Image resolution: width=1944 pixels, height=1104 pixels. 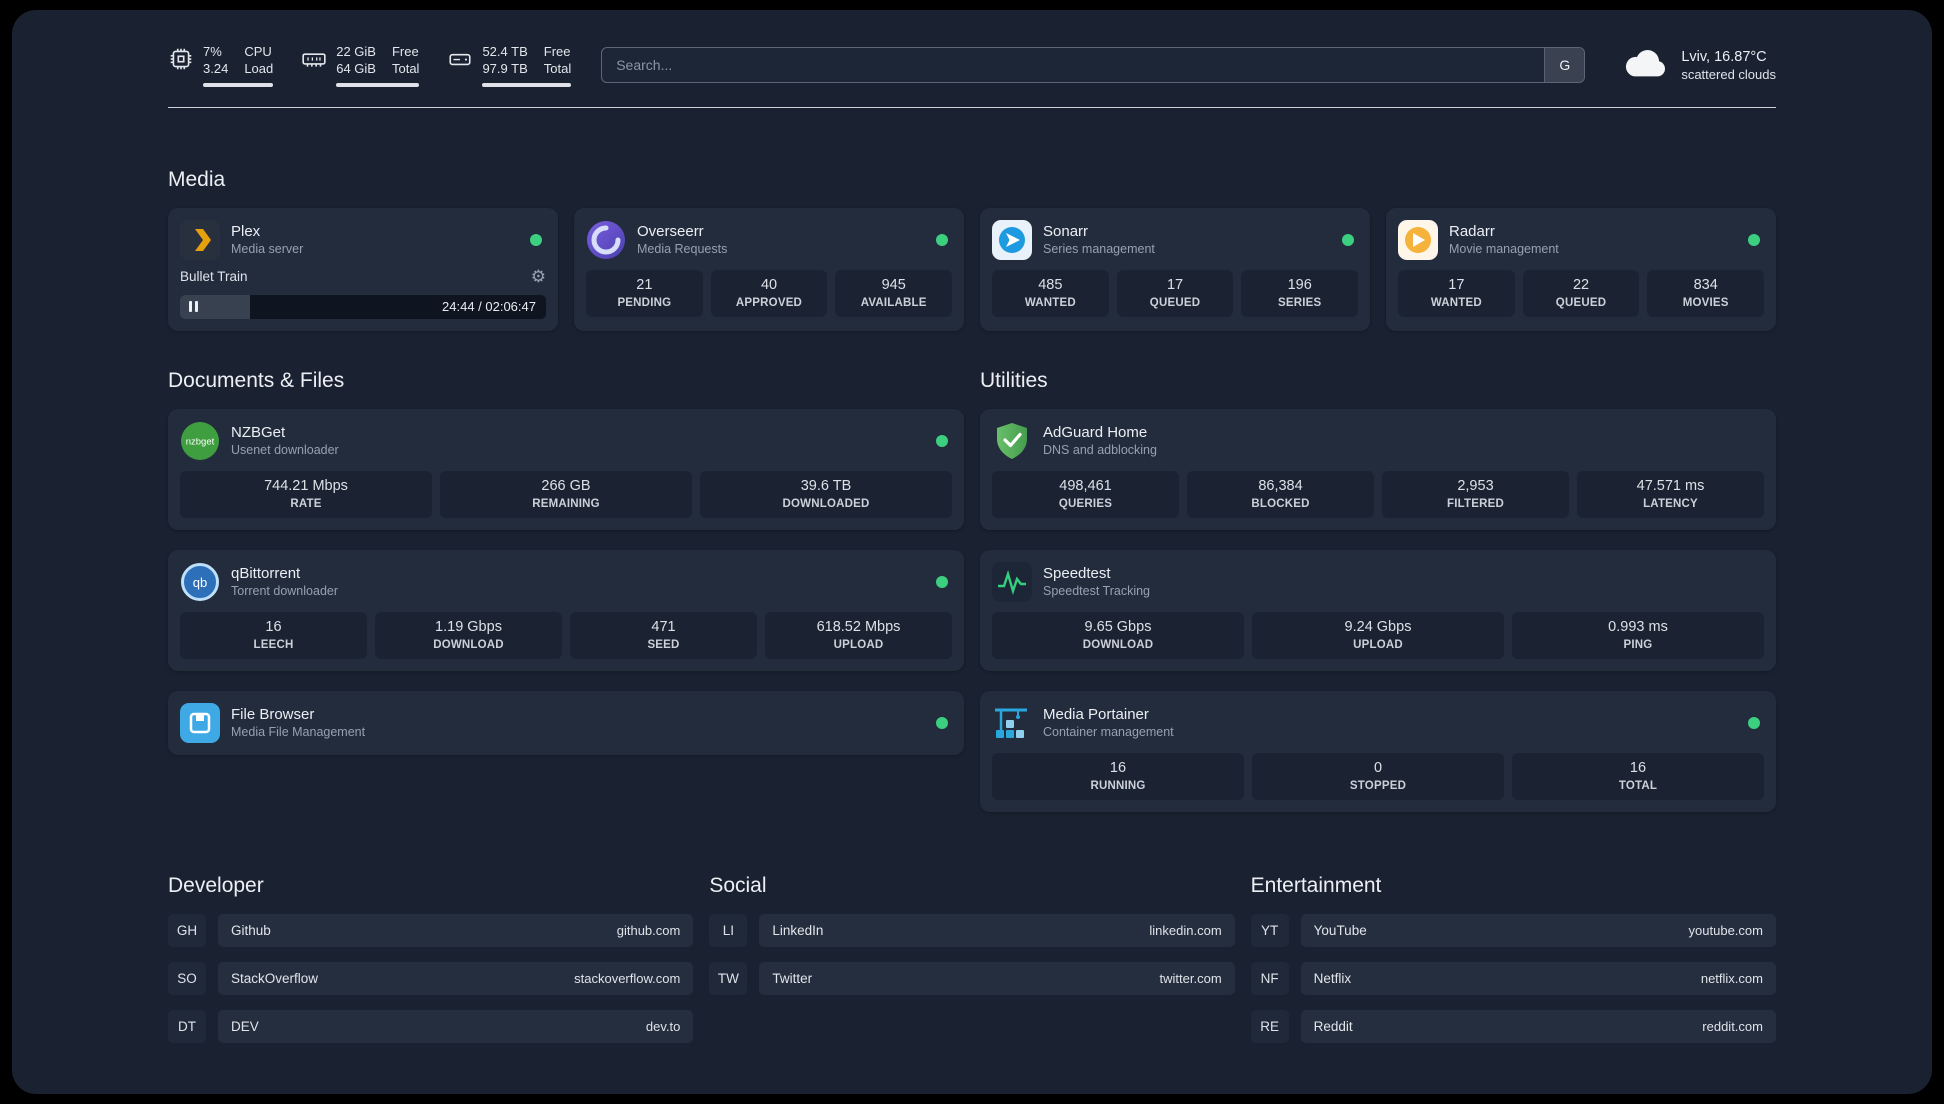 What do you see at coordinates (187, 1026) in the screenshot?
I see `bookmark-abbr: DT` at bounding box center [187, 1026].